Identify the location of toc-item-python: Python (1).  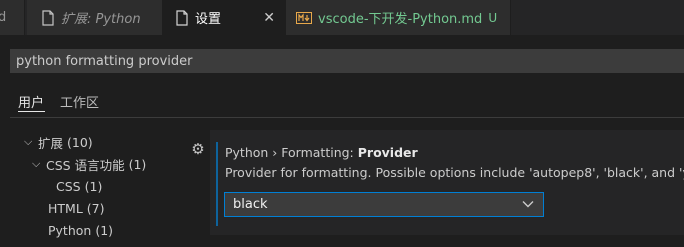
(80, 230).